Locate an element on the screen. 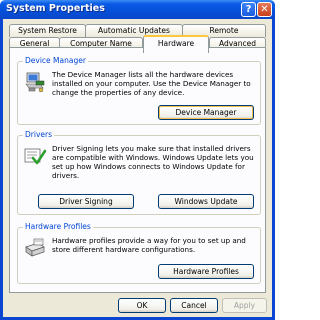 The image size is (320, 320). driver-signing-button: Driver Signing is located at coordinates (86, 201).